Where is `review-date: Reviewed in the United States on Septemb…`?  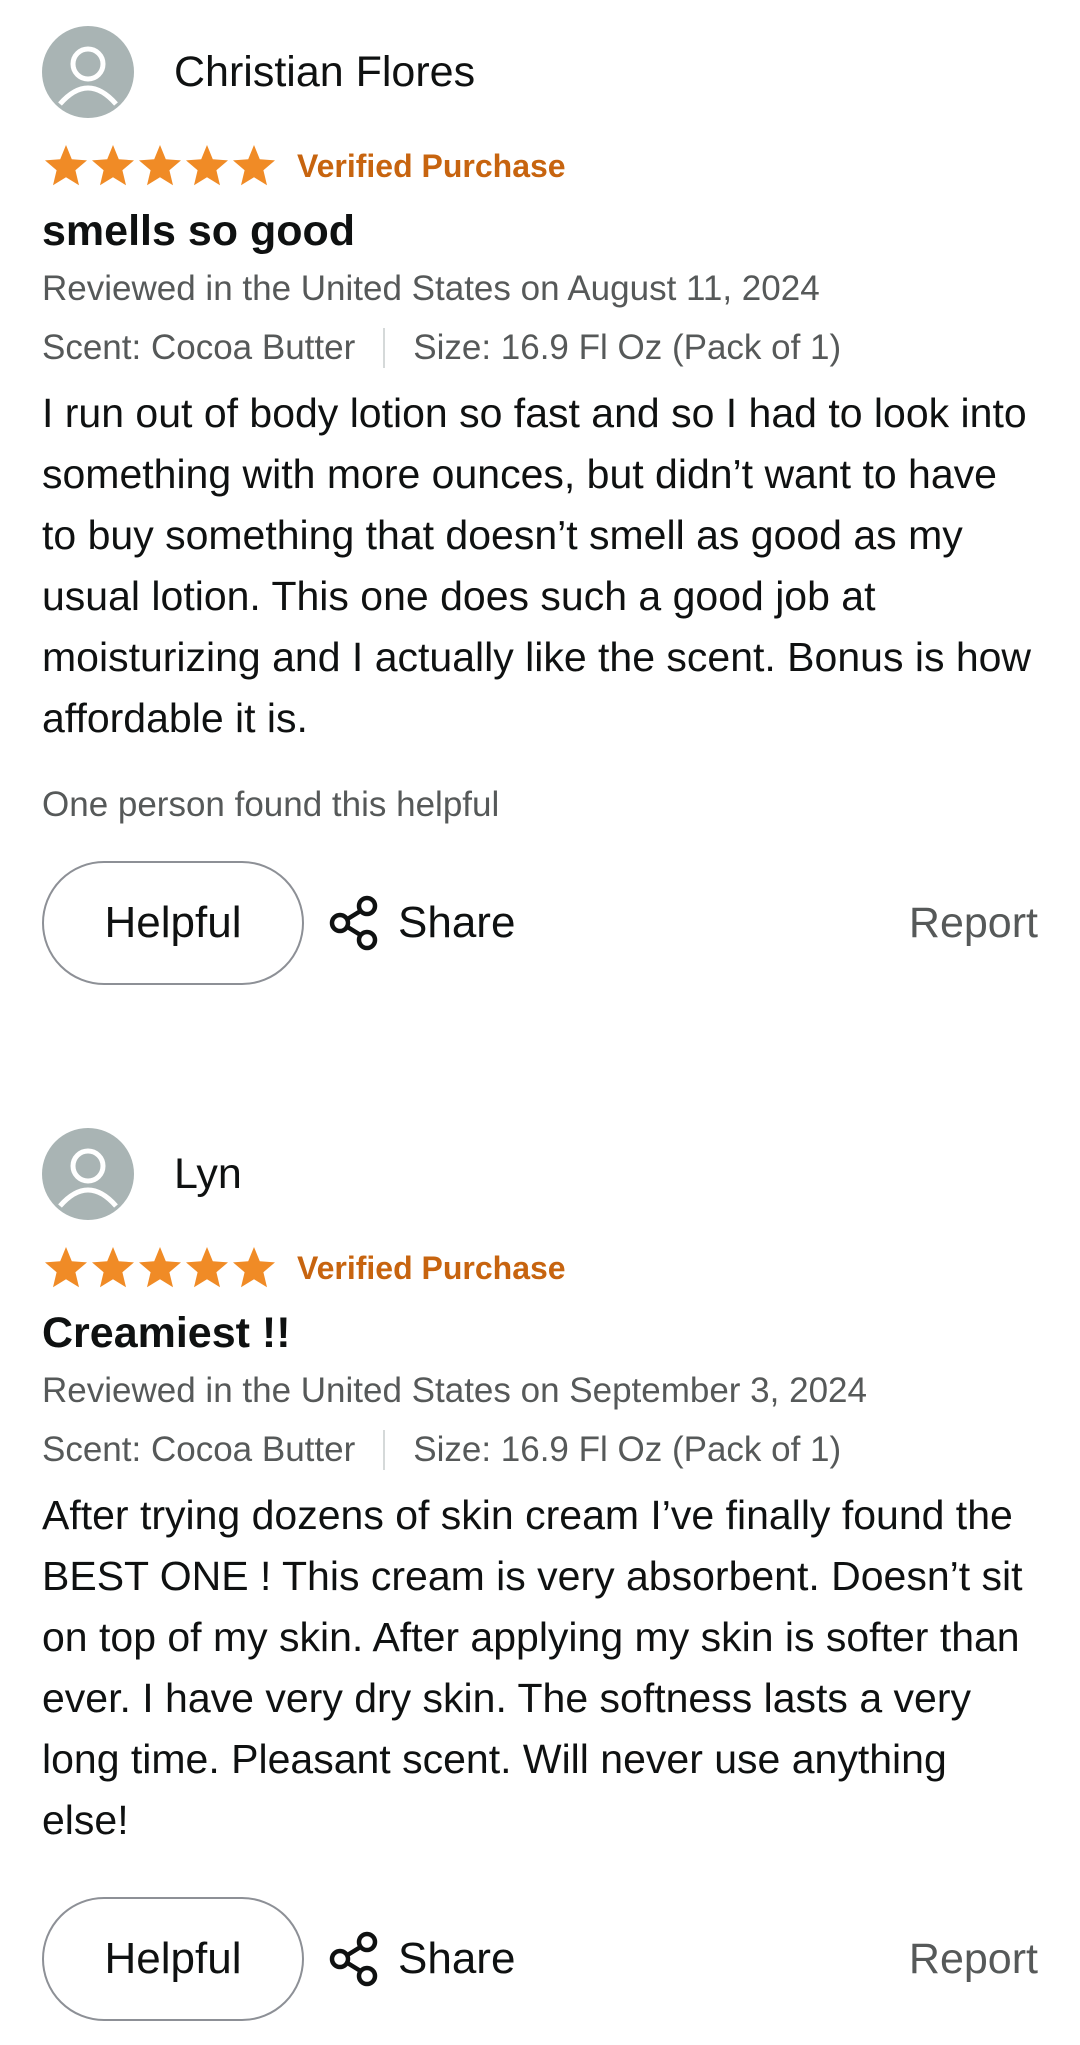 review-date: Reviewed in the United States on Septemb… is located at coordinates (454, 1390).